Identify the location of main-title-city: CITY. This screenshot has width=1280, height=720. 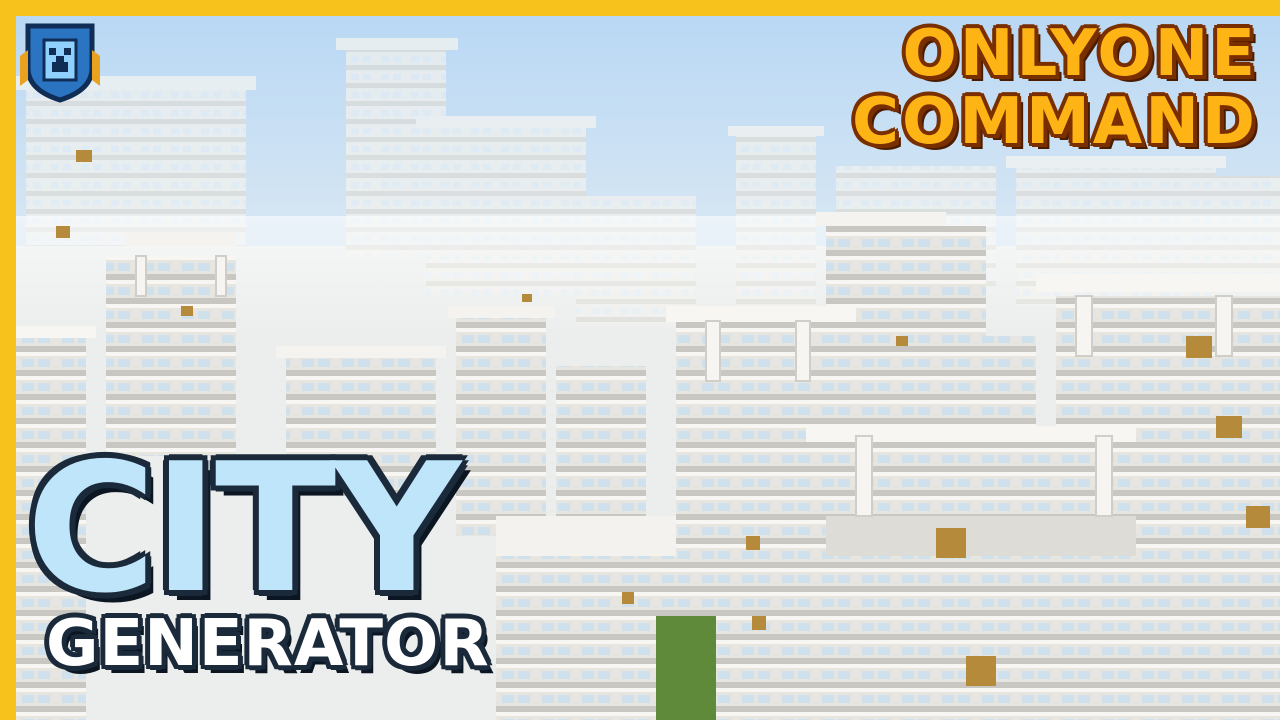
(243, 528).